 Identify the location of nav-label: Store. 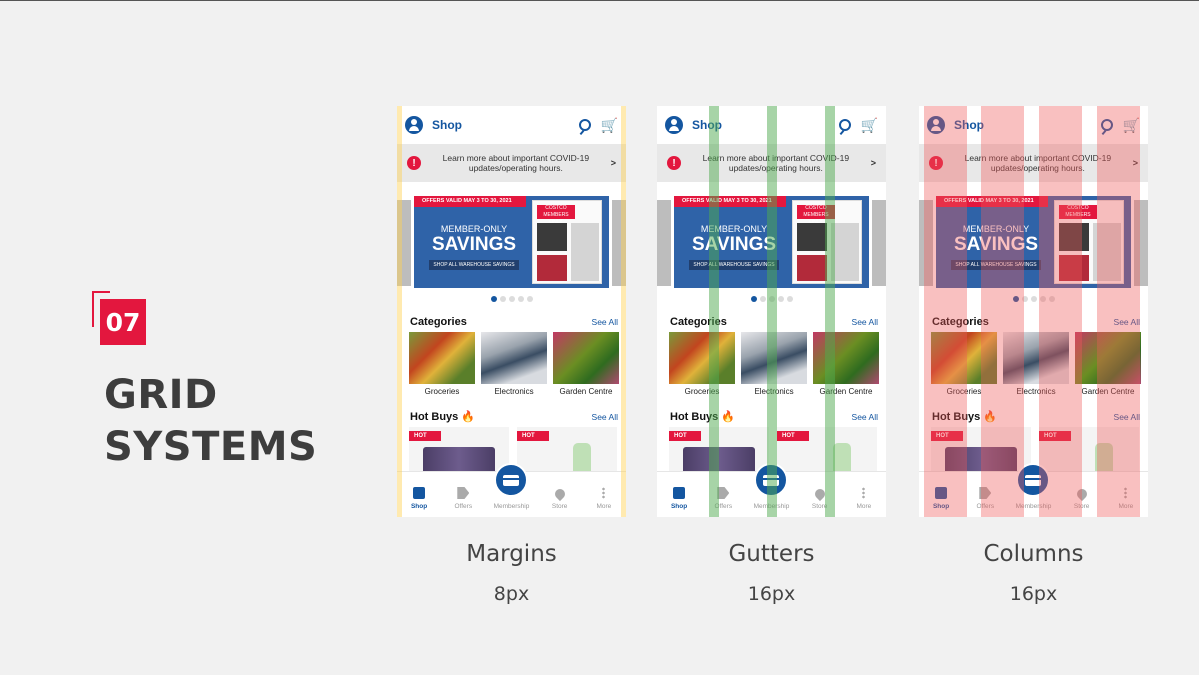
(559, 506).